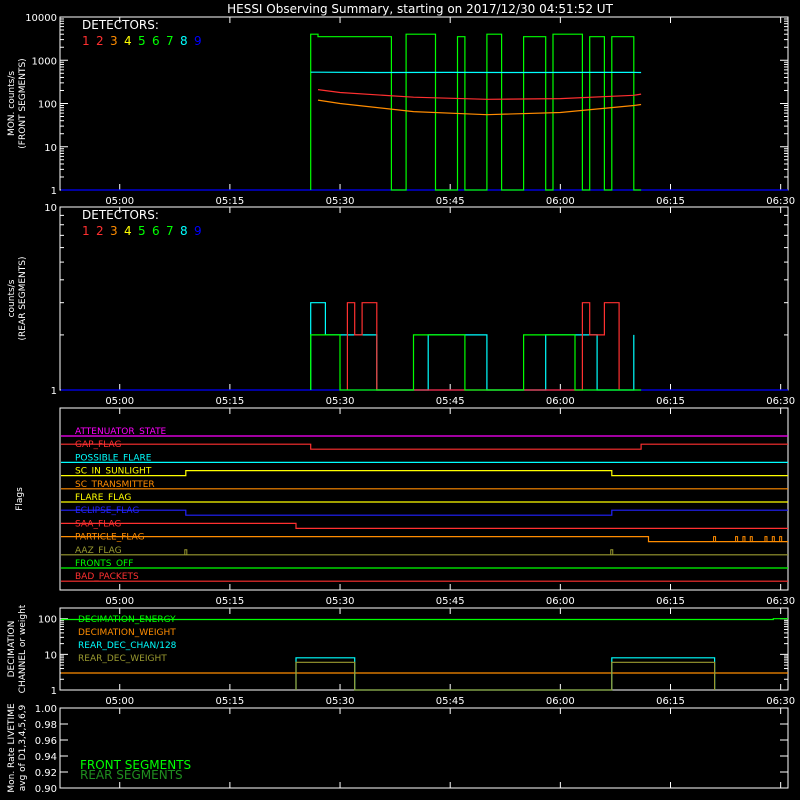 This screenshot has width=800, height=800. What do you see at coordinates (780, 701) in the screenshot?
I see `decimation-panel-xtick-label: 06:30` at bounding box center [780, 701].